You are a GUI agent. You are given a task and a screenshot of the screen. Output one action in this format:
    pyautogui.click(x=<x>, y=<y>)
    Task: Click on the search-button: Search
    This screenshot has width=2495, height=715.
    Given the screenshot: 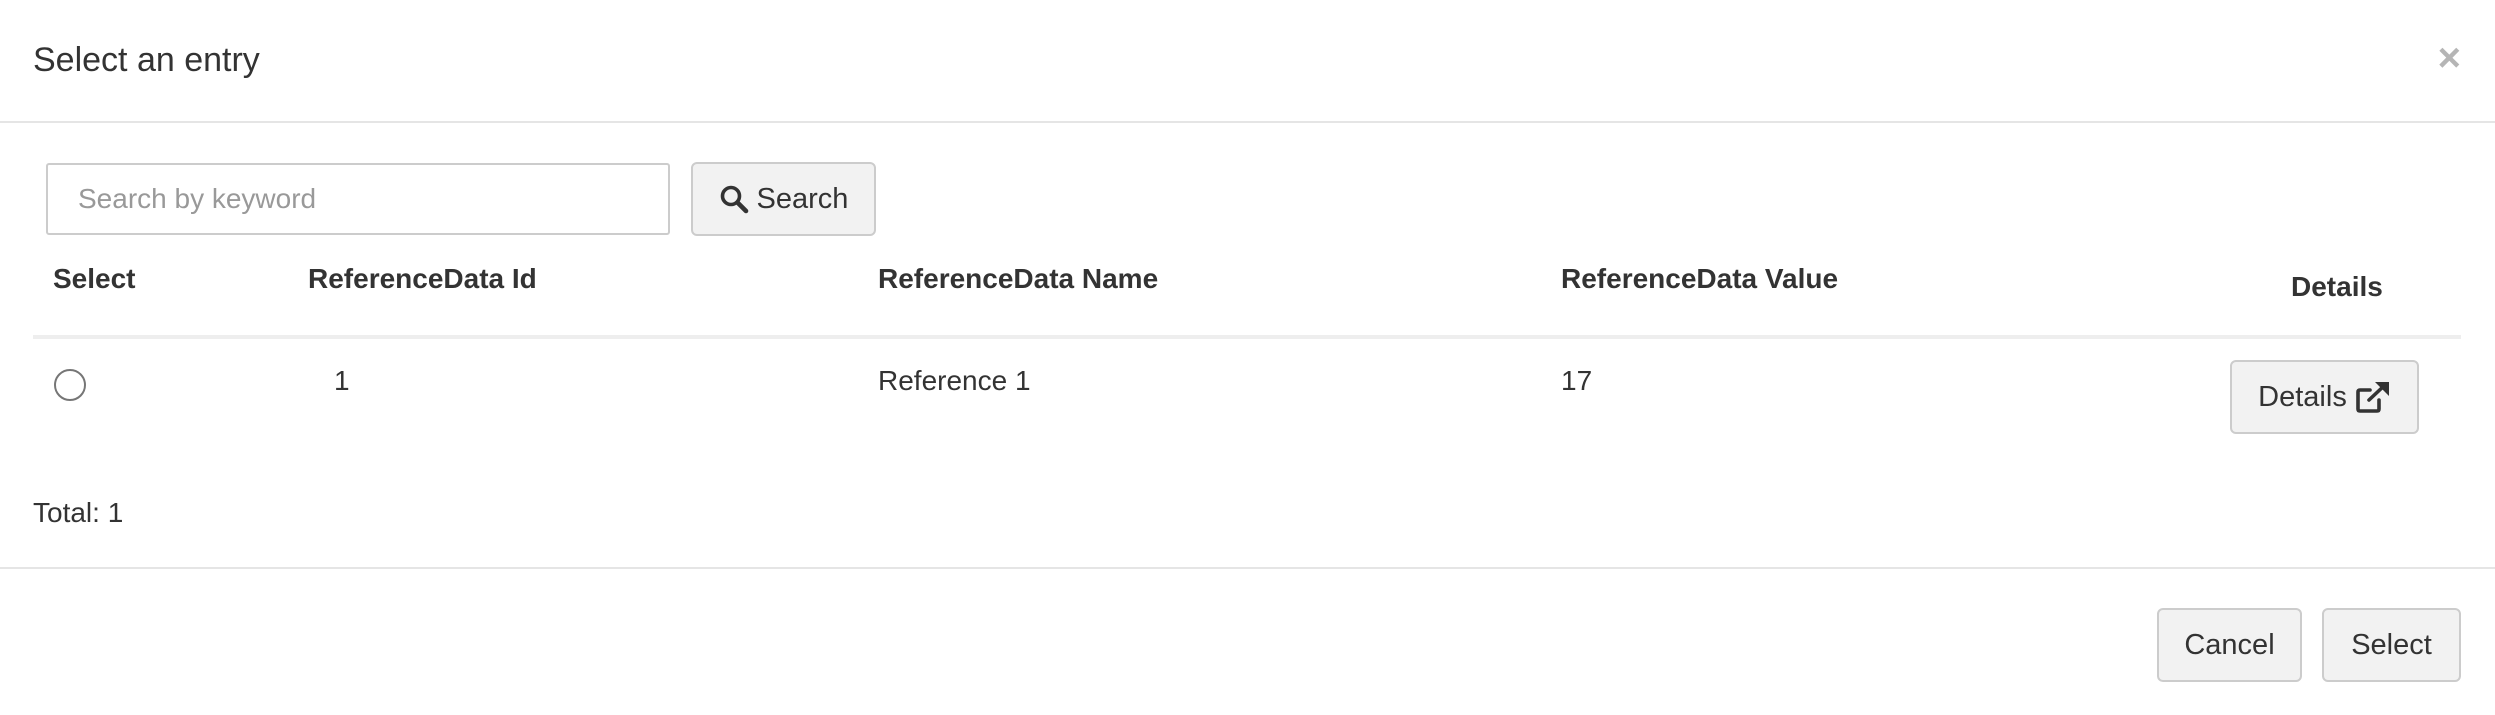 What is the action you would take?
    pyautogui.click(x=783, y=199)
    